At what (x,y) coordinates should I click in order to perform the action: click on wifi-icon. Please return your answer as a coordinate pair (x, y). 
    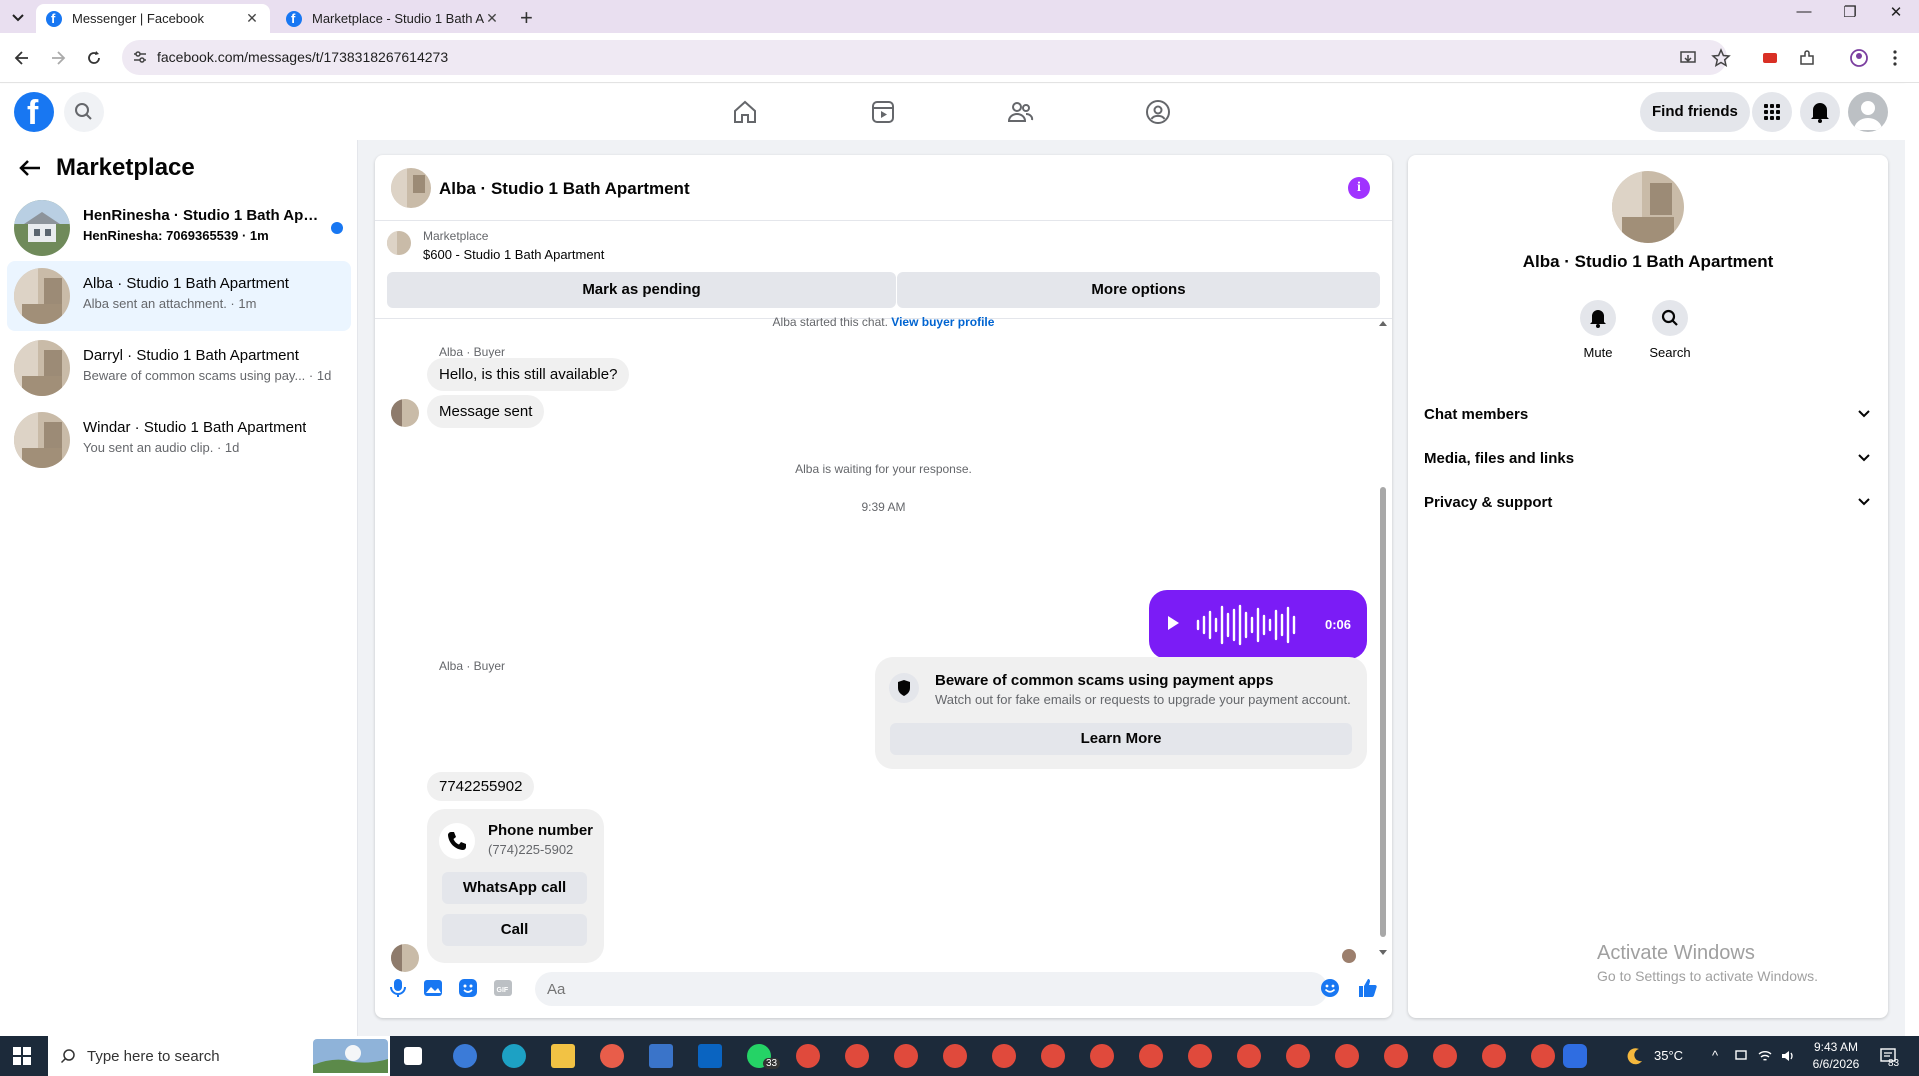
    Looking at the image, I should click on (1765, 1056).